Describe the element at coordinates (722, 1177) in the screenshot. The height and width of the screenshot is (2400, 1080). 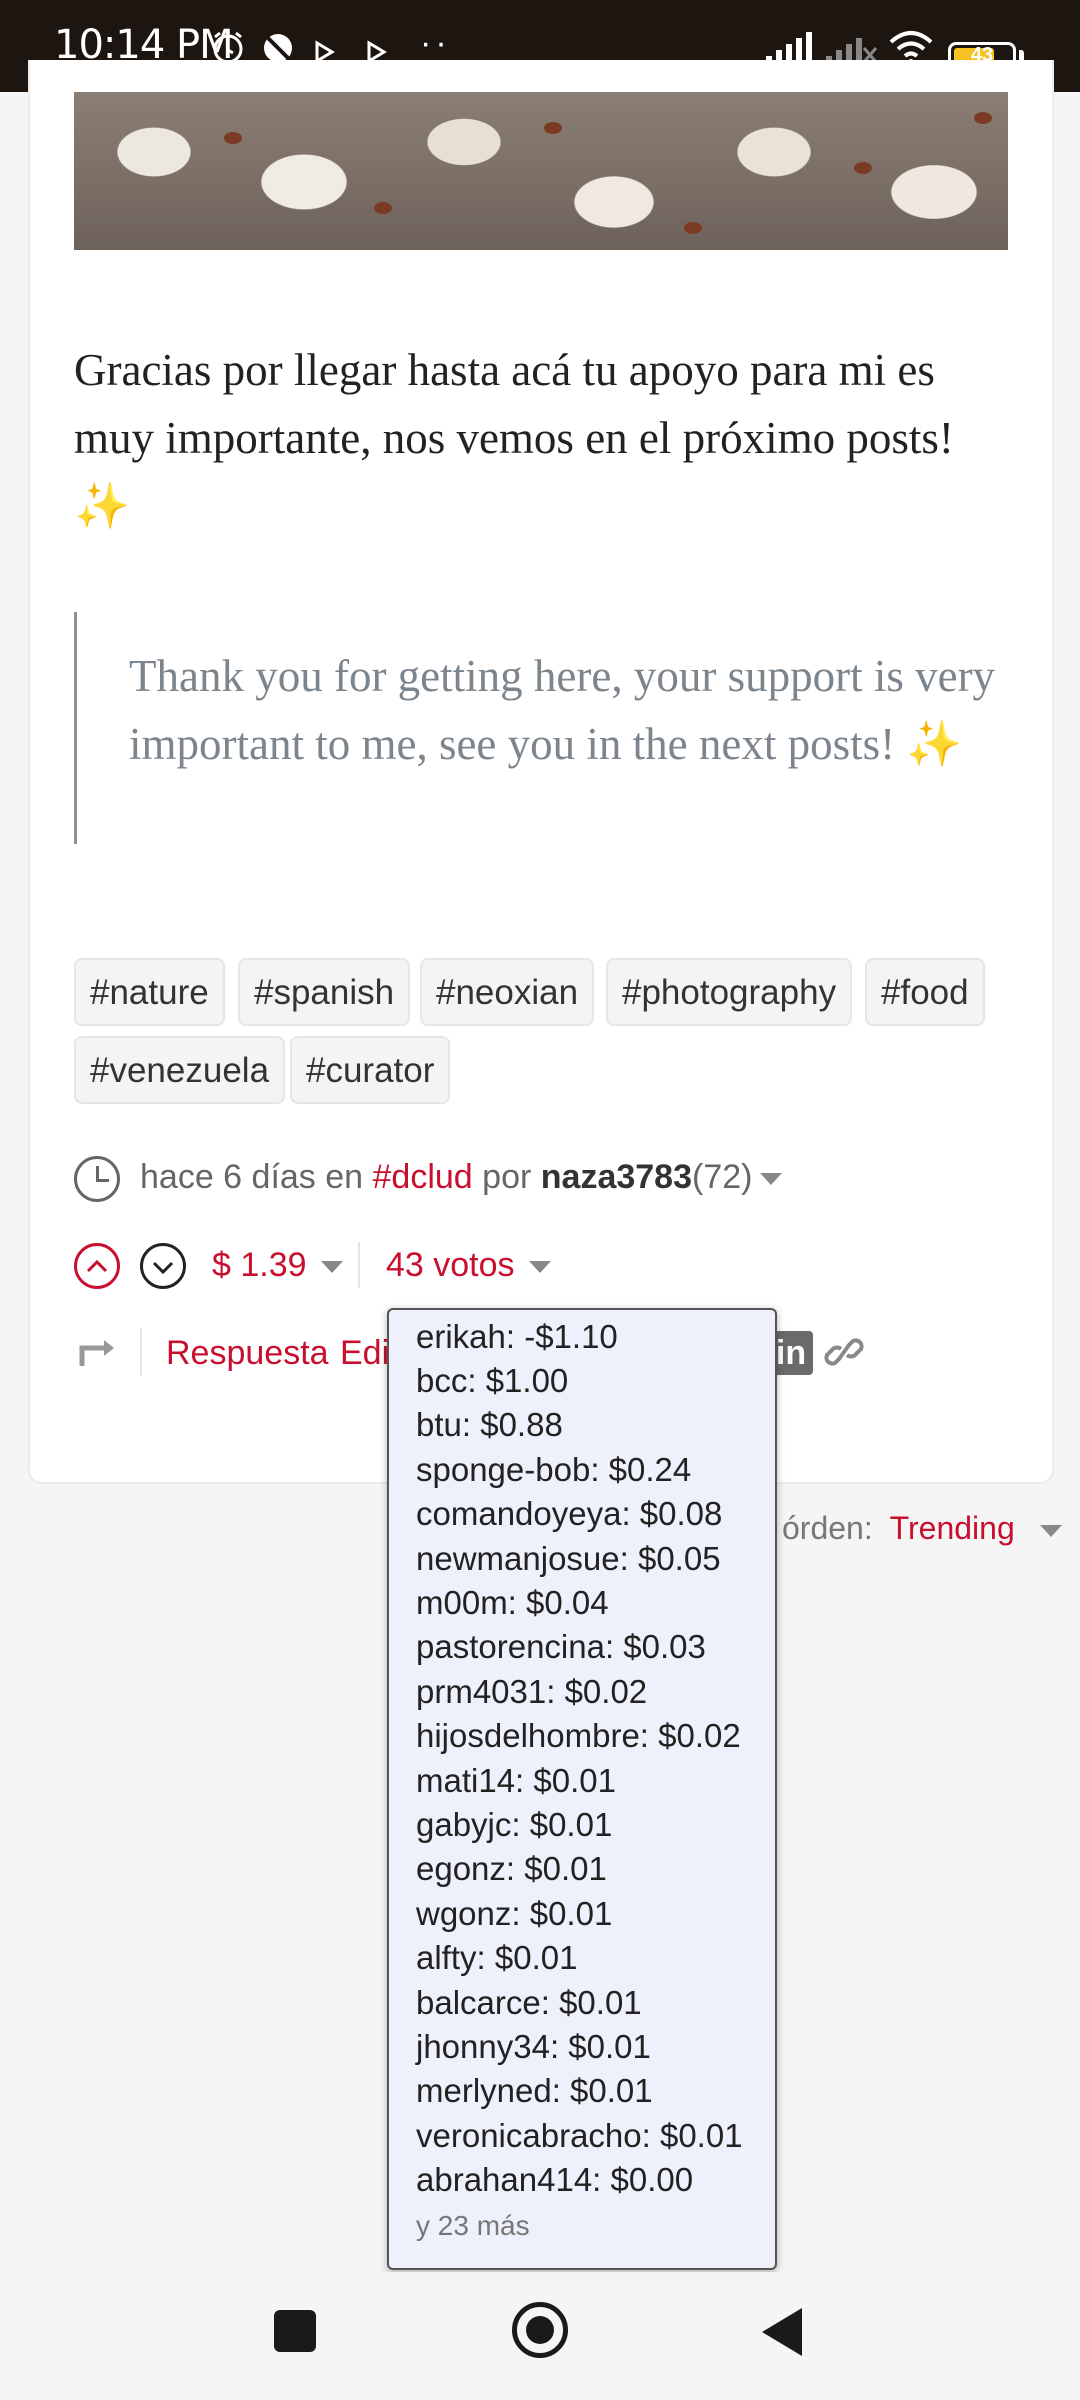
I see `author-reputation: (72)` at that location.